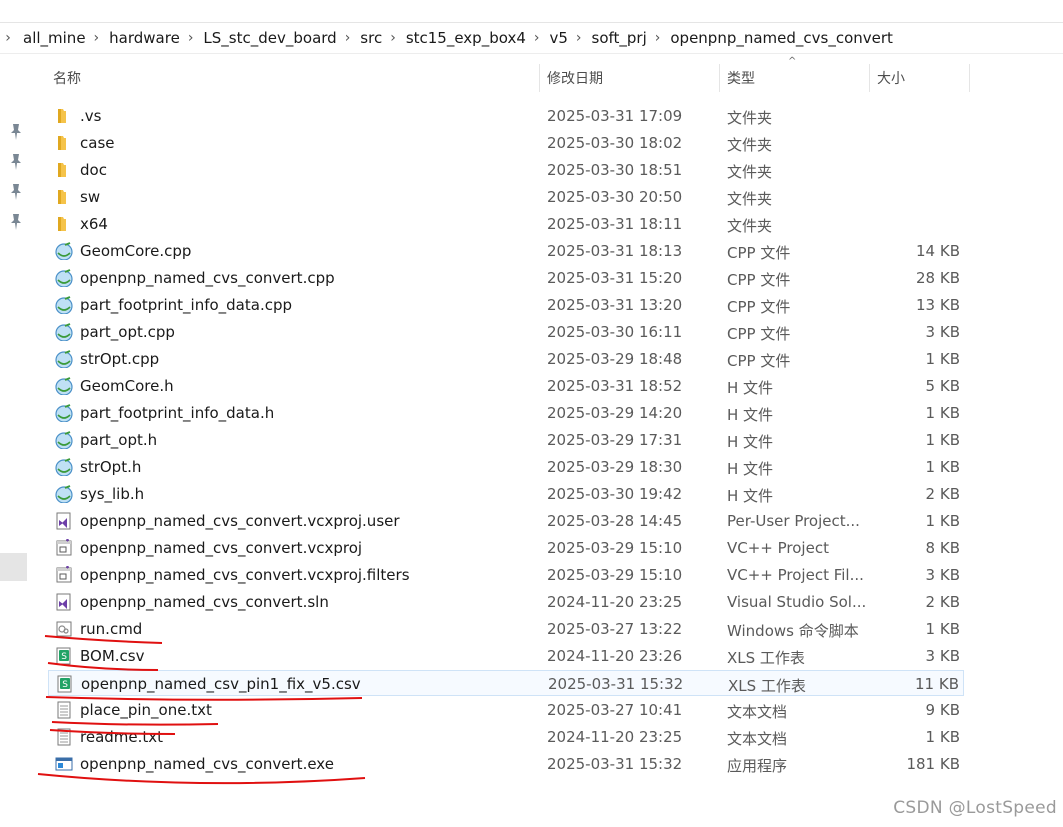 This screenshot has width=1063, height=827. Describe the element at coordinates (506, 386) in the screenshot. I see `file-row: GeomCore.h 2025-03-31 18:52 H 文件 5 KB` at that location.